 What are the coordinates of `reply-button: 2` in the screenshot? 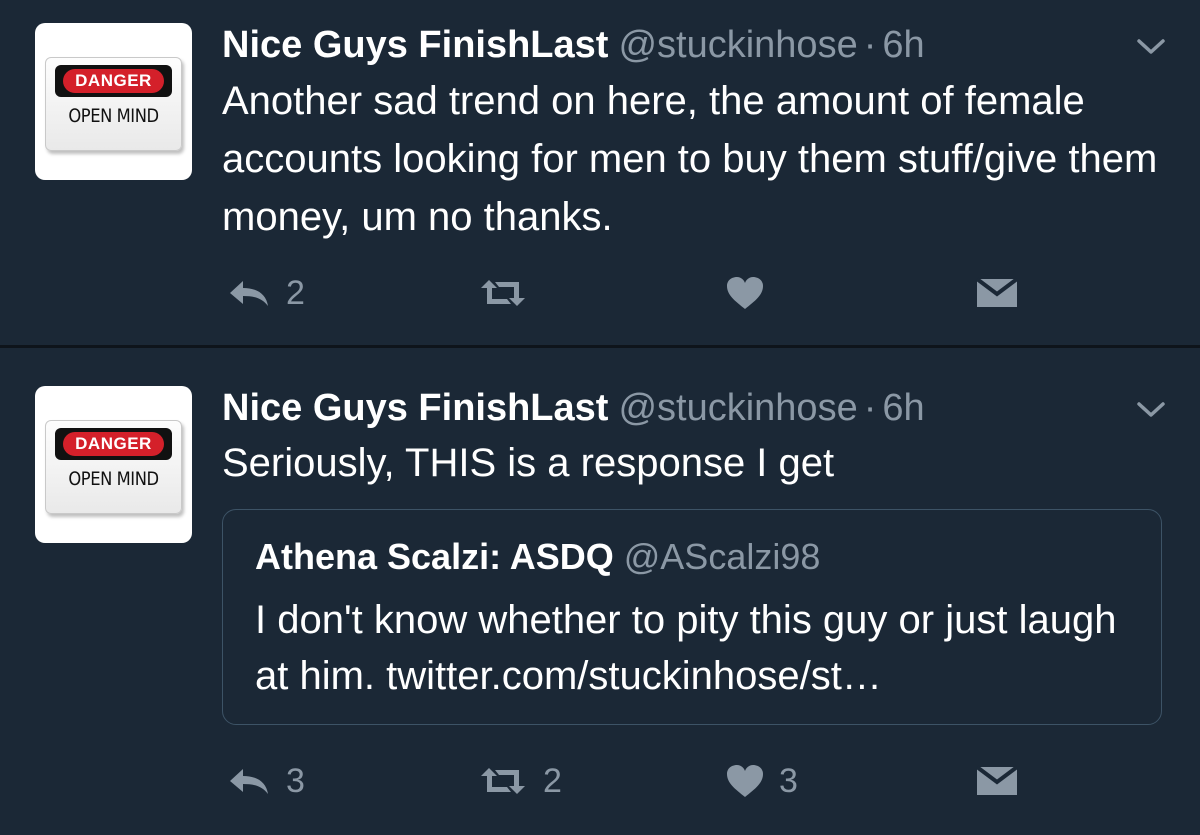 It's located at (265, 293).